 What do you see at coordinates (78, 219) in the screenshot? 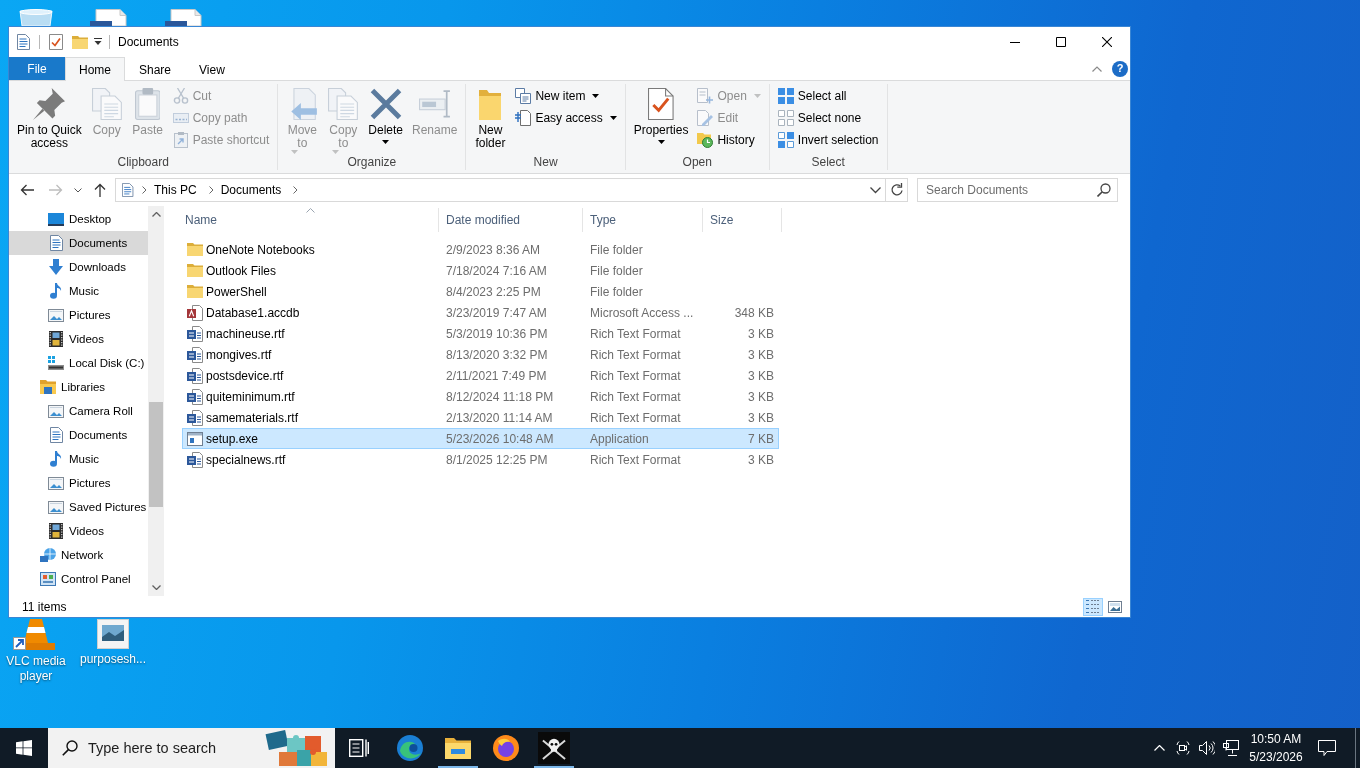
I see `nav-item: Desktop` at bounding box center [78, 219].